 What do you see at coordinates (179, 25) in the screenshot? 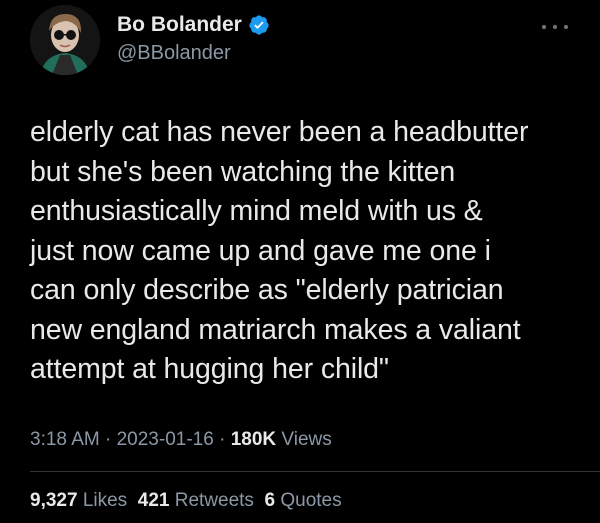
I see `display-name: Bo Bolander` at bounding box center [179, 25].